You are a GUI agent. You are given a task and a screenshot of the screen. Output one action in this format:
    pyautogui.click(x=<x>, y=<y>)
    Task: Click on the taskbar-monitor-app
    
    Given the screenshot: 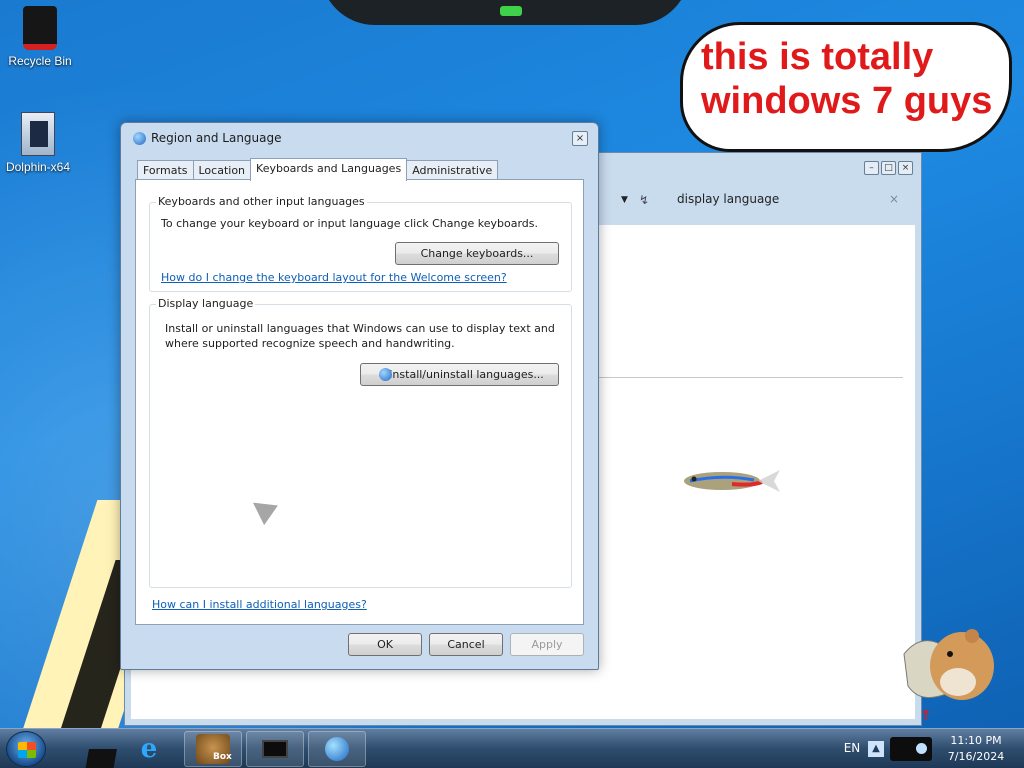 What is the action you would take?
    pyautogui.click(x=275, y=749)
    